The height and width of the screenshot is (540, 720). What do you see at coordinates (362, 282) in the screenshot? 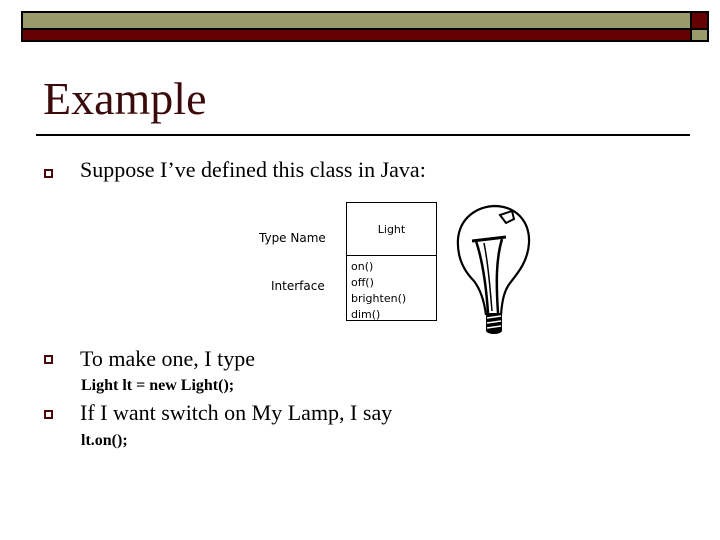
I see `uml-method: off()` at bounding box center [362, 282].